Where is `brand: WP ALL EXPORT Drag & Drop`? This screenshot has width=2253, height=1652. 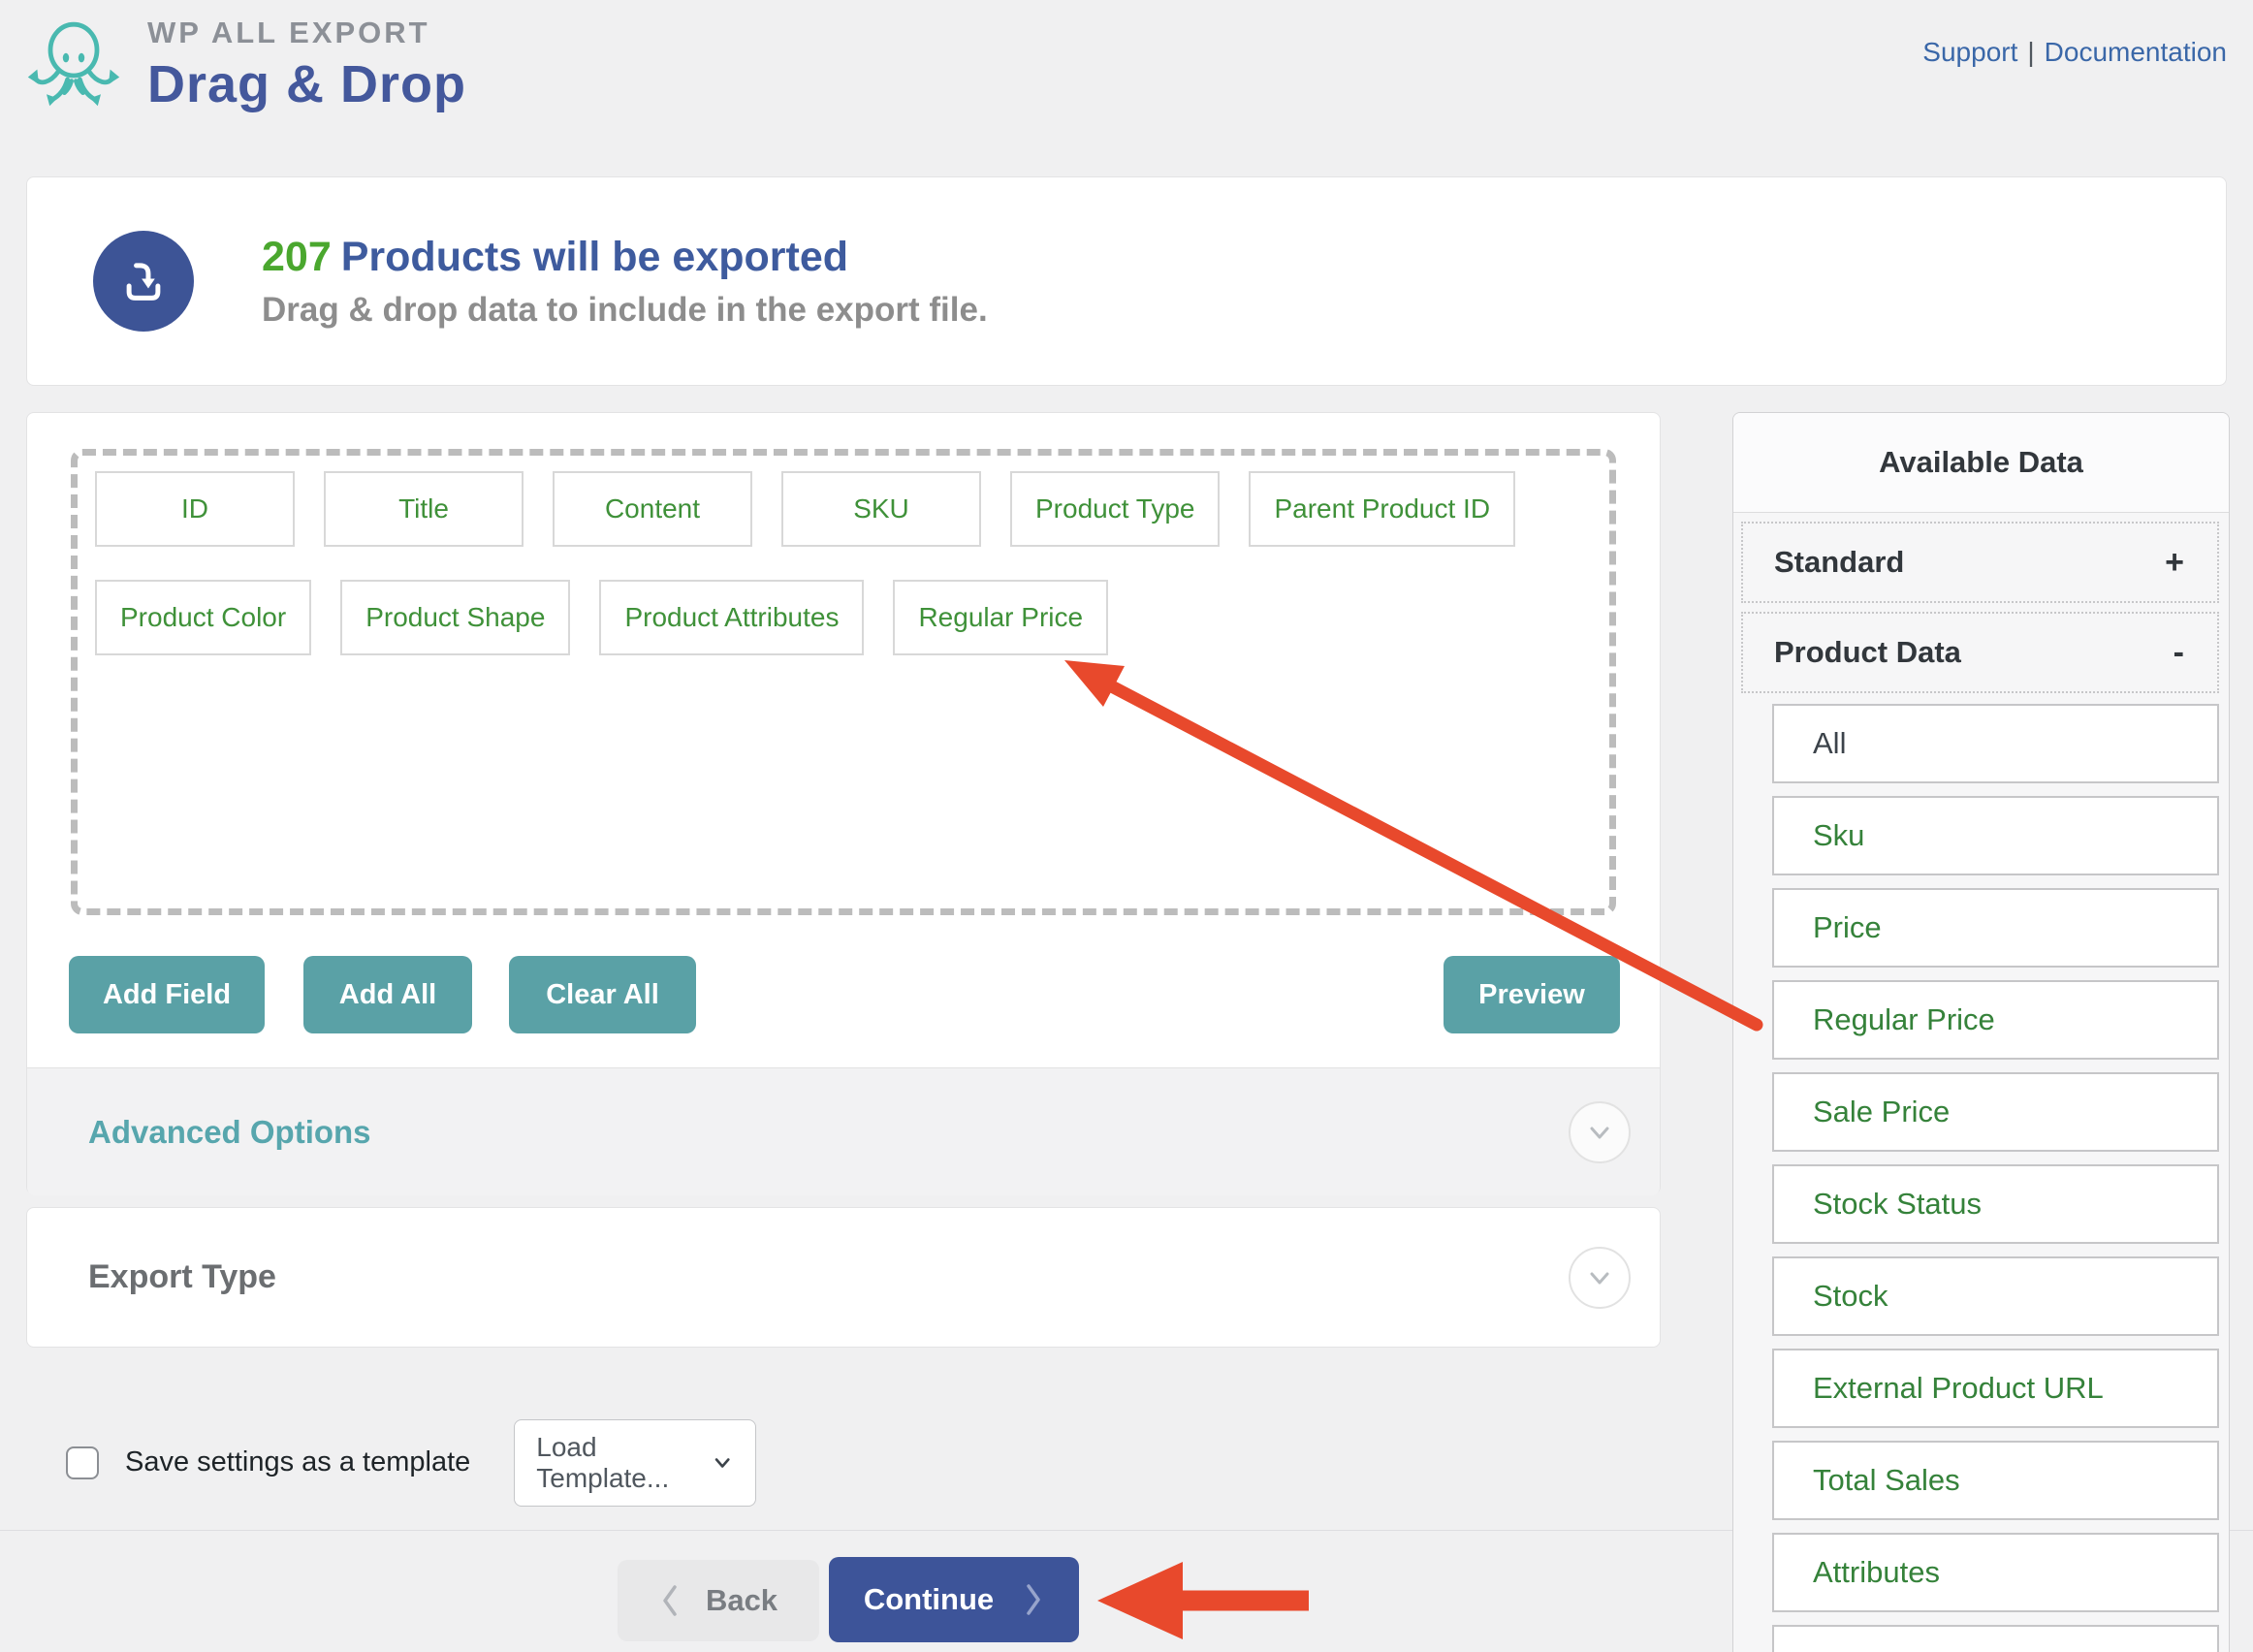
brand: WP ALL EXPORT Drag & Drop is located at coordinates (247, 65).